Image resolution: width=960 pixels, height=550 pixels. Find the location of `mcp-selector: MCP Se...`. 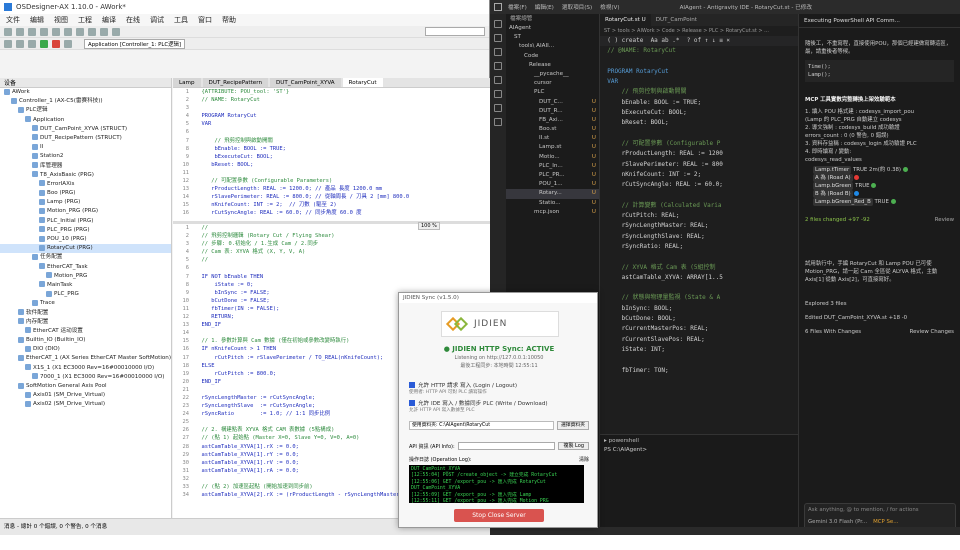

mcp-selector: MCP Se... is located at coordinates (885, 522).